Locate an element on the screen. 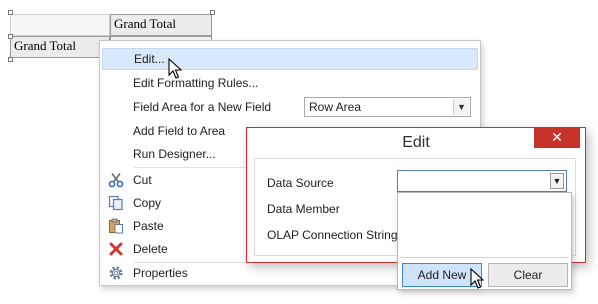  olap-connection-string-label: OLAP Connection String is located at coordinates (332, 235).